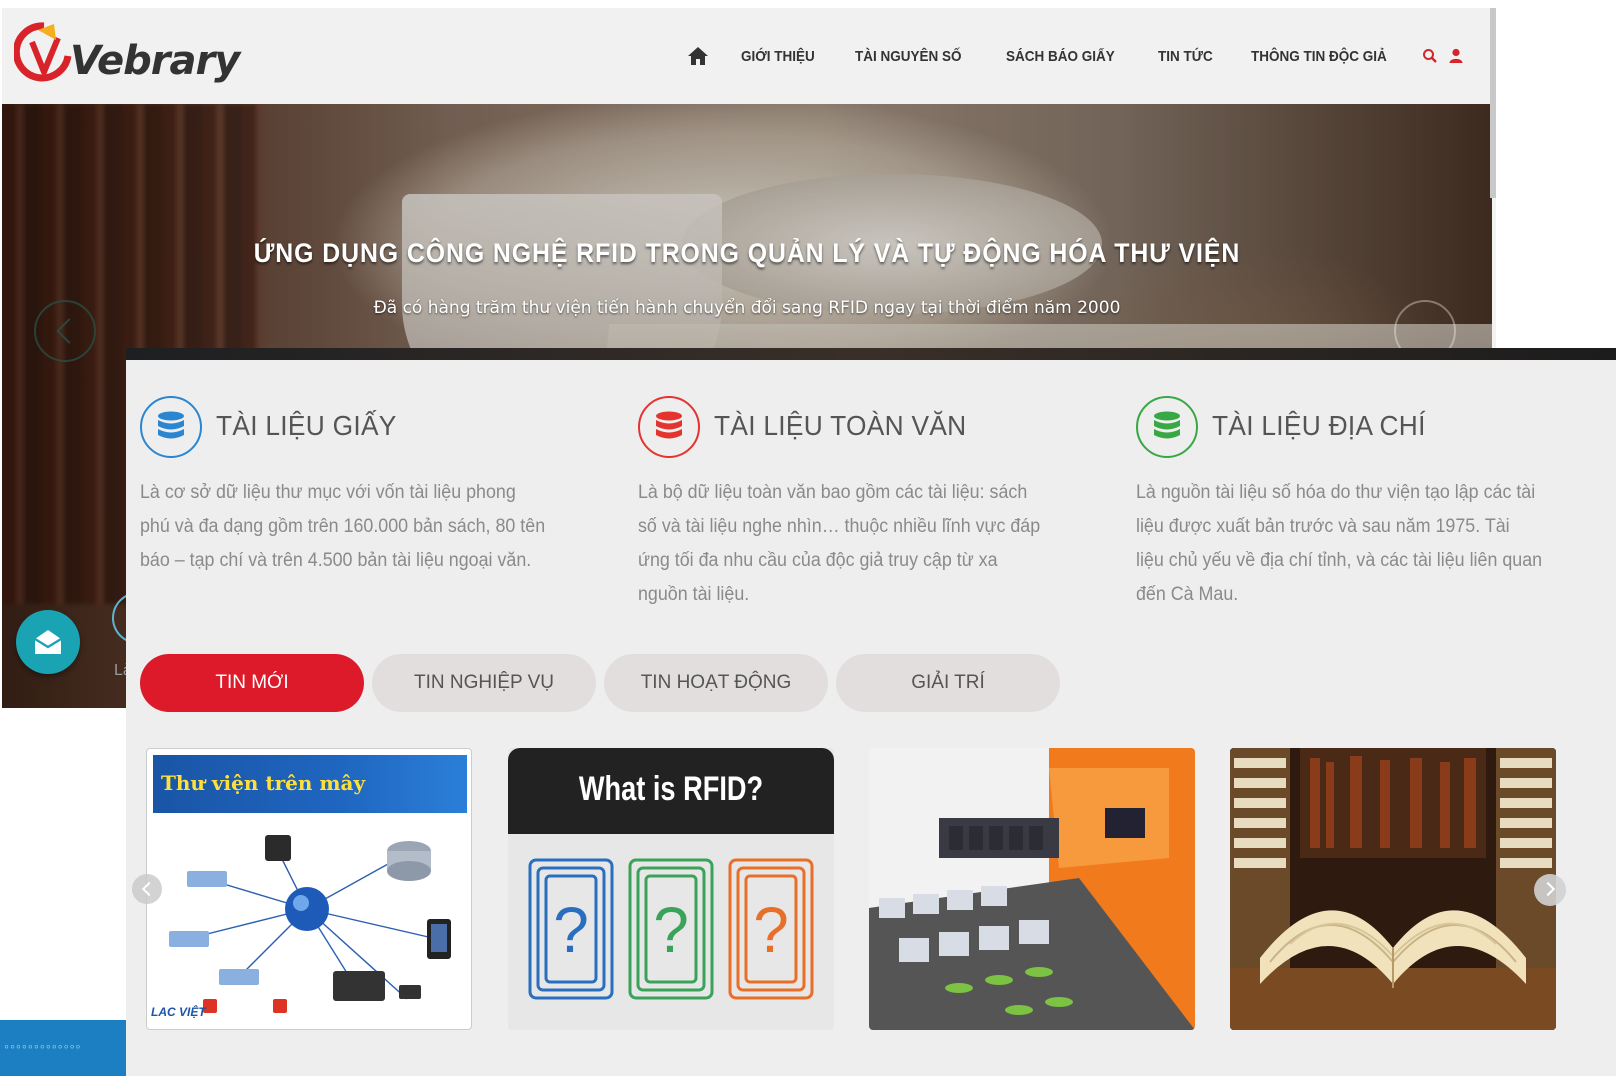 This screenshot has width=1616, height=1076. I want to click on mail-icon, so click(48, 642).